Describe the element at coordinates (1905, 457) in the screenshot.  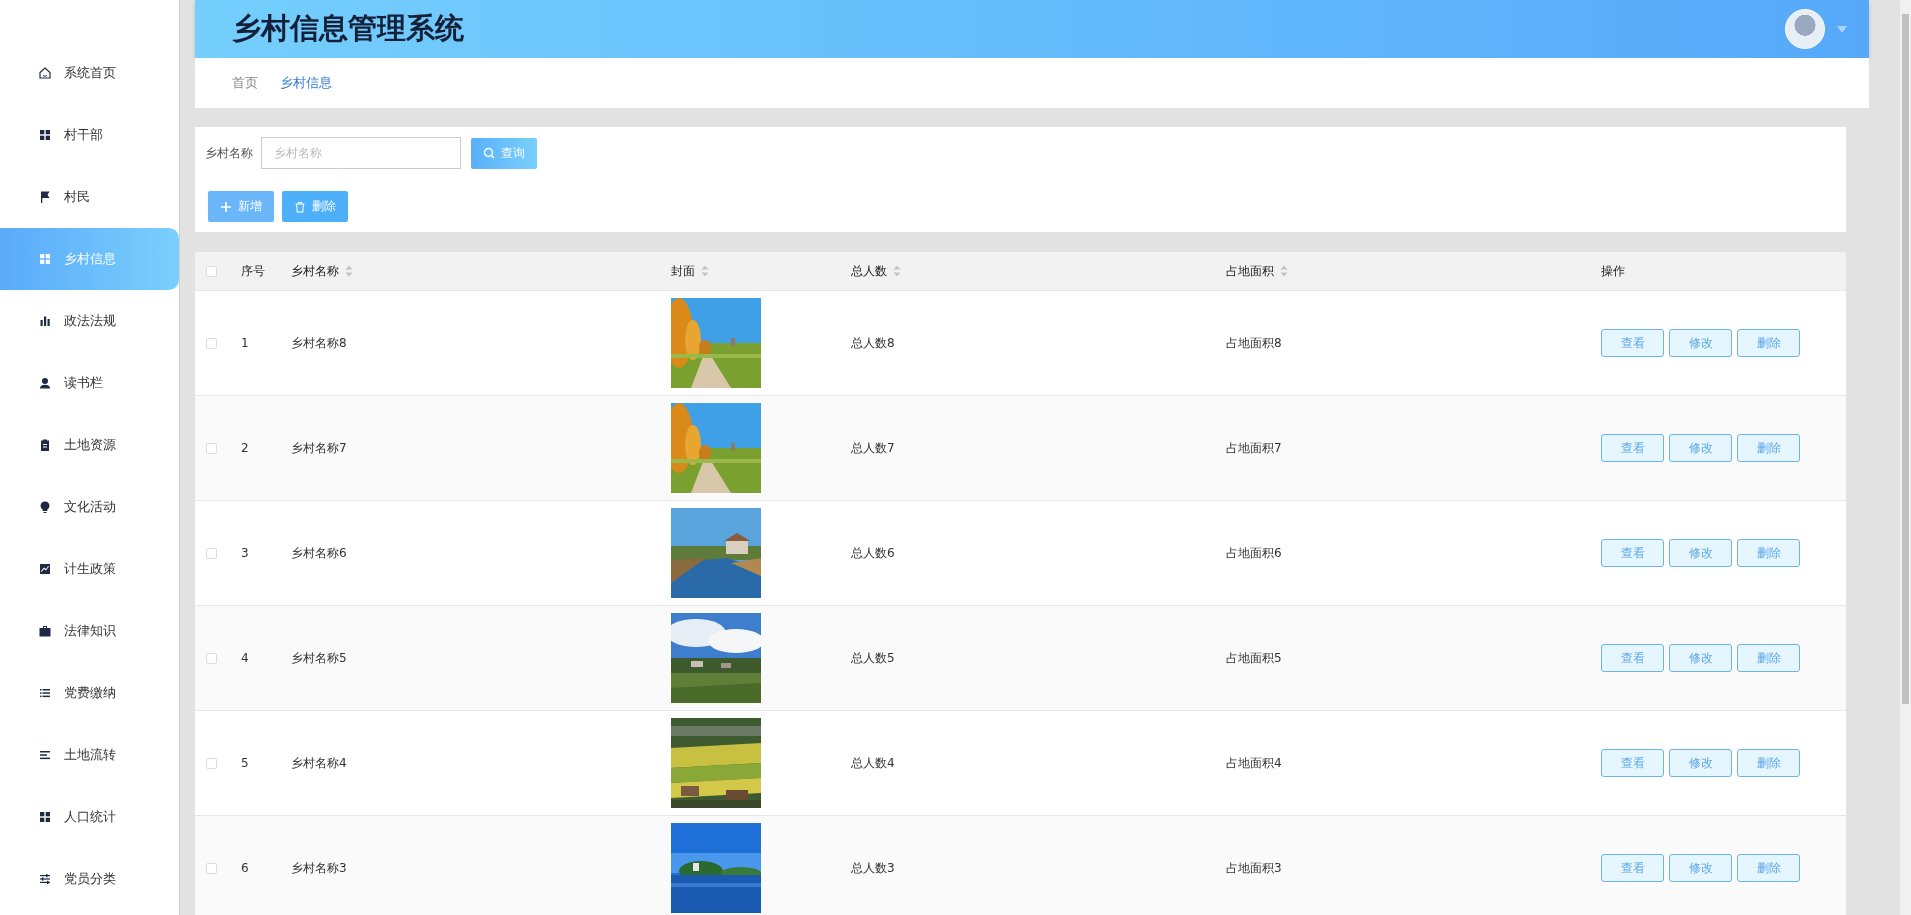
I see `scrollbar` at that location.